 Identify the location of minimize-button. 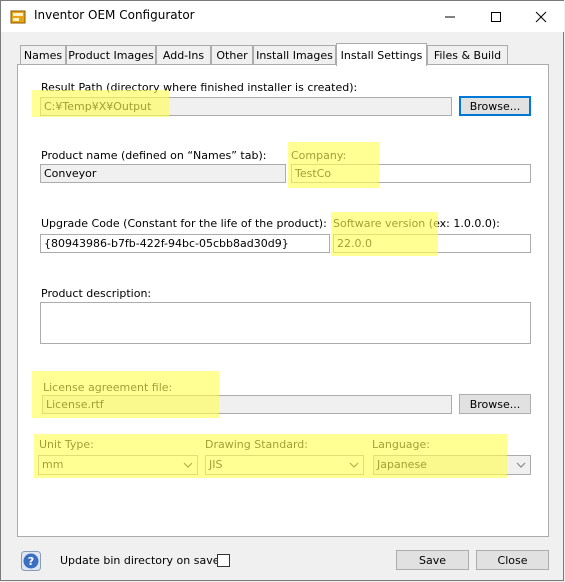
(450, 16).